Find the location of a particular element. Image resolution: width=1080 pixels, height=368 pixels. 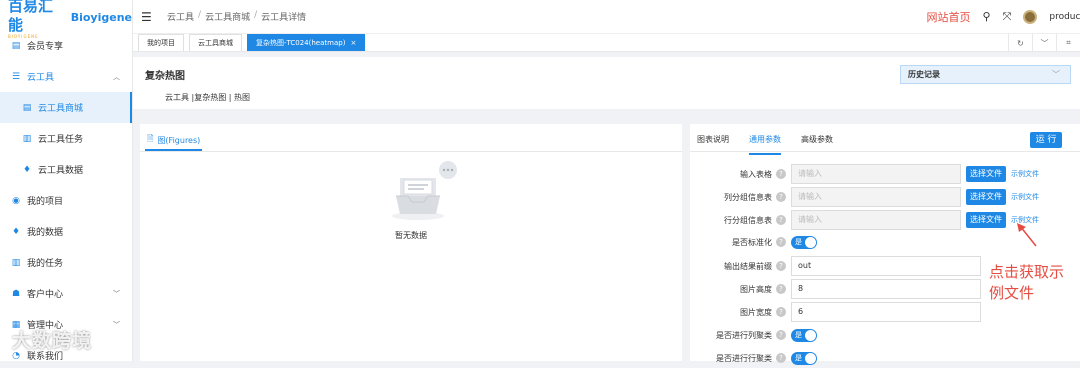

sidebar-item-tool-data: ♦ 云工具数据 is located at coordinates (66, 169).